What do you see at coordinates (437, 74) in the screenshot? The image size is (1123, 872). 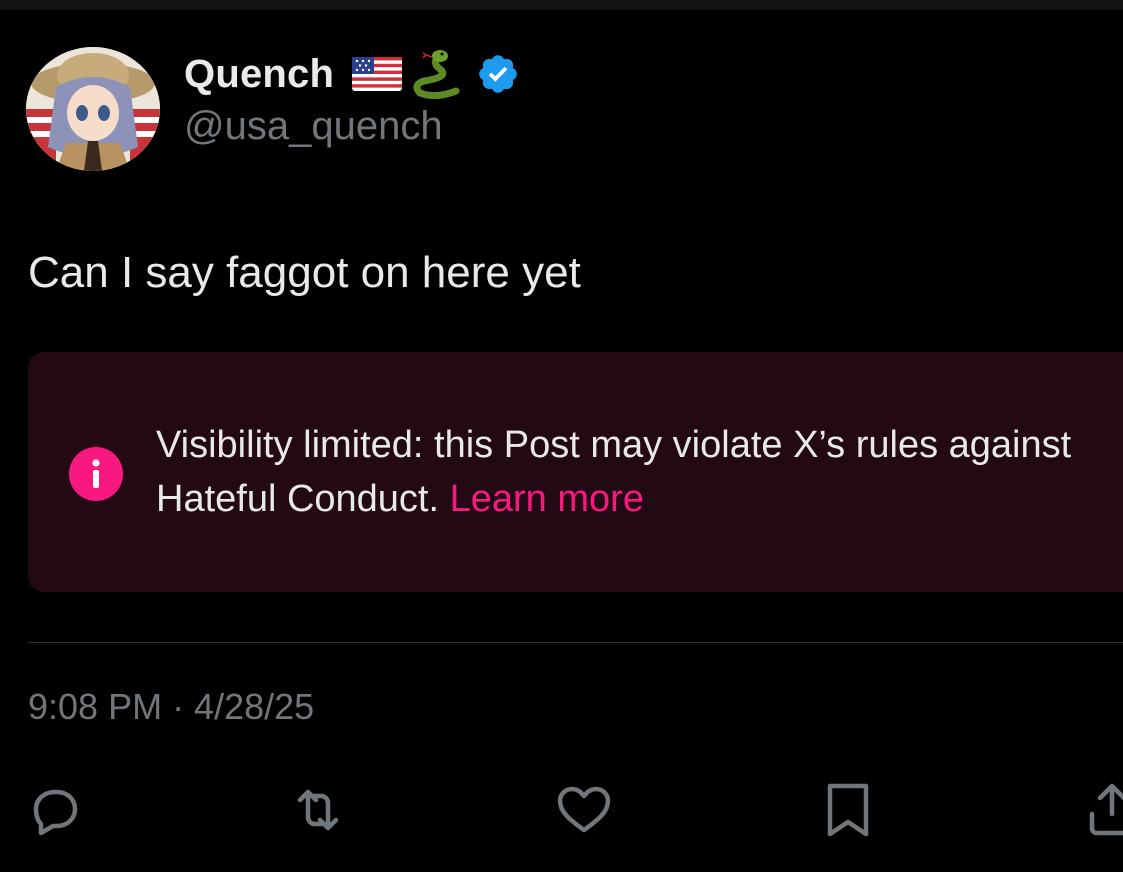 I see `snake-icon` at bounding box center [437, 74].